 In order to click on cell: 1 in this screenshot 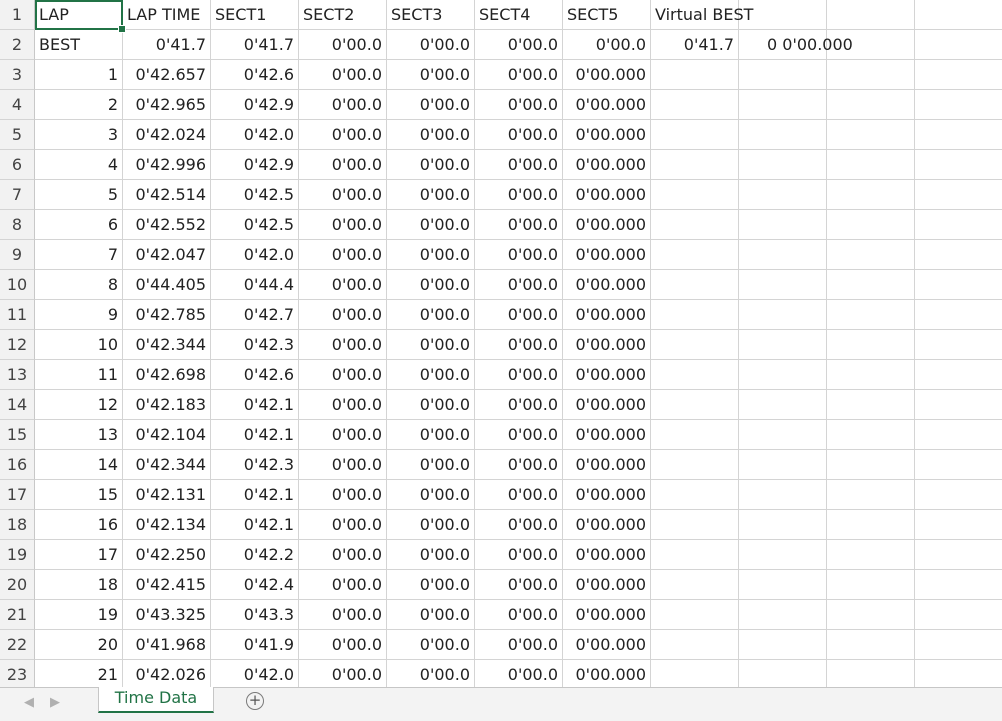, I will do `click(79, 75)`.